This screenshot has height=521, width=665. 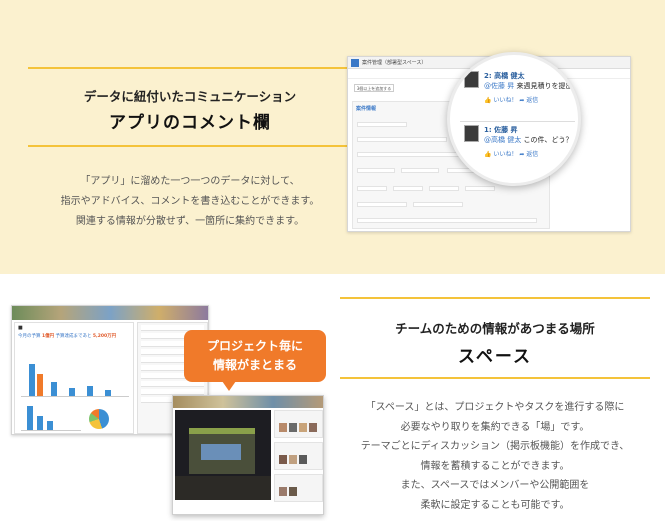 I want to click on space-members-panel, so click(x=298, y=462).